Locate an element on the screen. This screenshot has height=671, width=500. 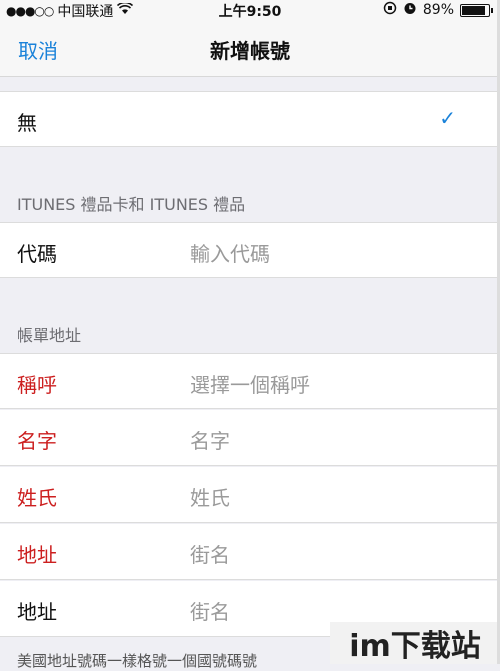
code-input: 輸入代碼 is located at coordinates (230, 252).